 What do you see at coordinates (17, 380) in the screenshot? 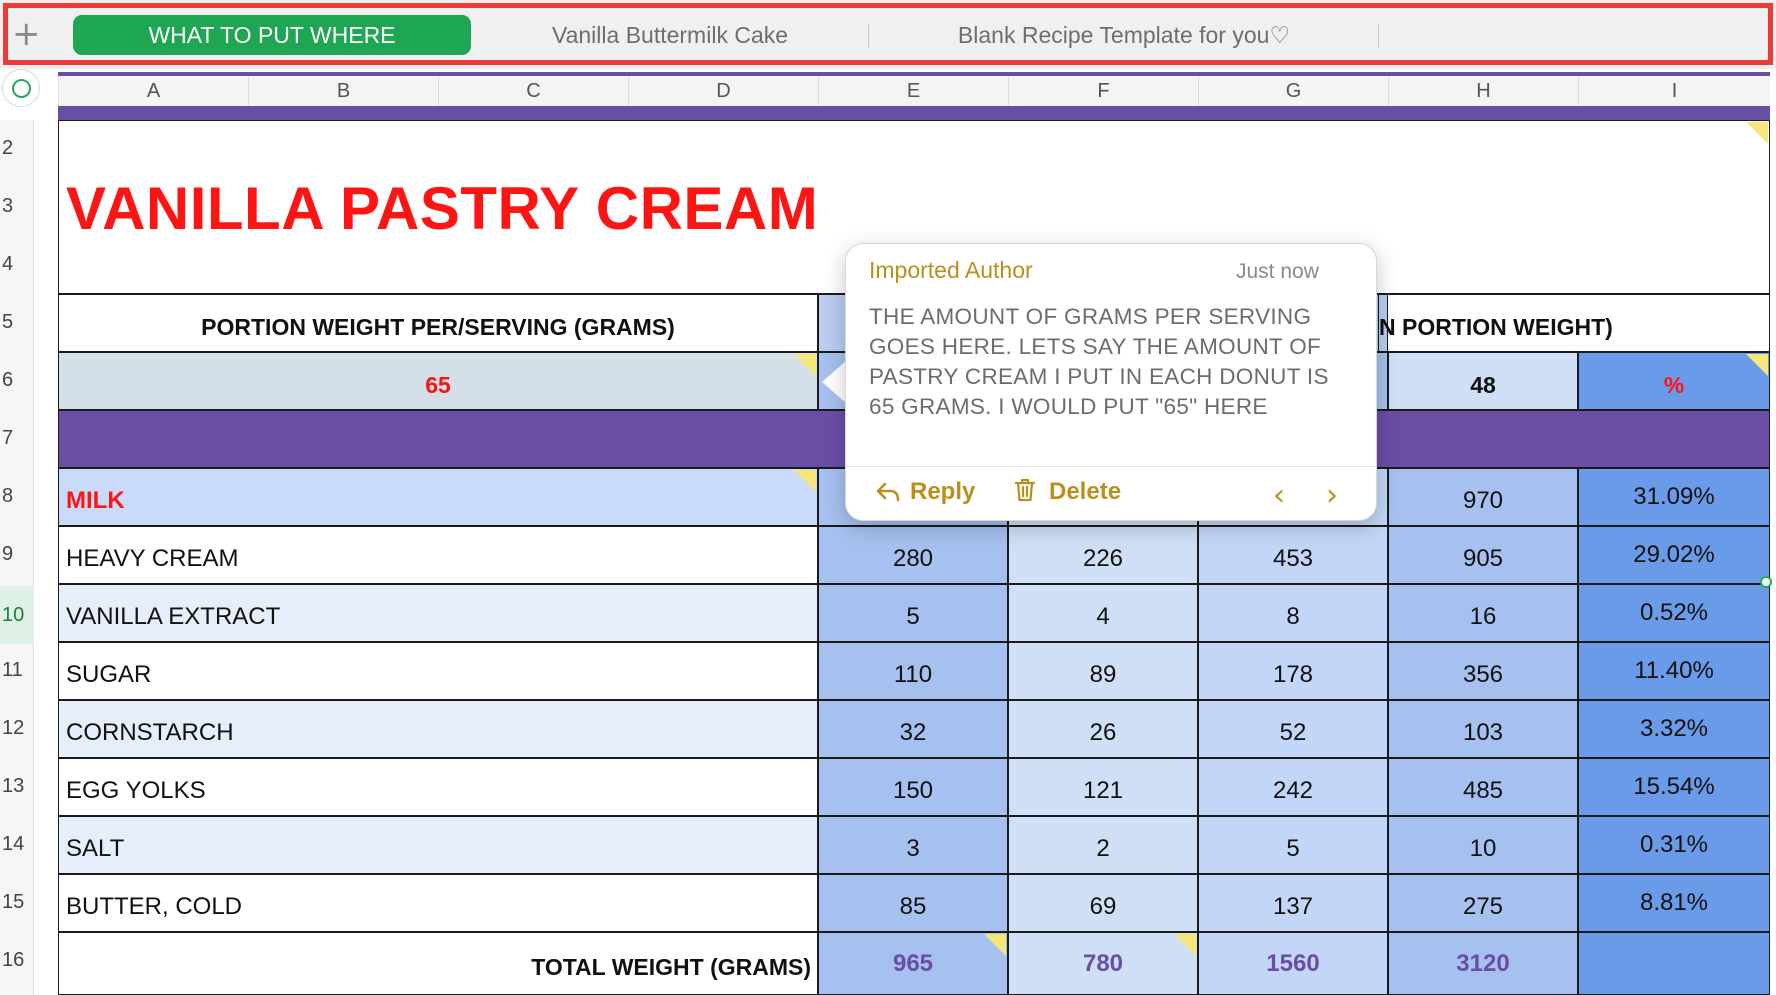
I see `row-header-6: 6` at bounding box center [17, 380].